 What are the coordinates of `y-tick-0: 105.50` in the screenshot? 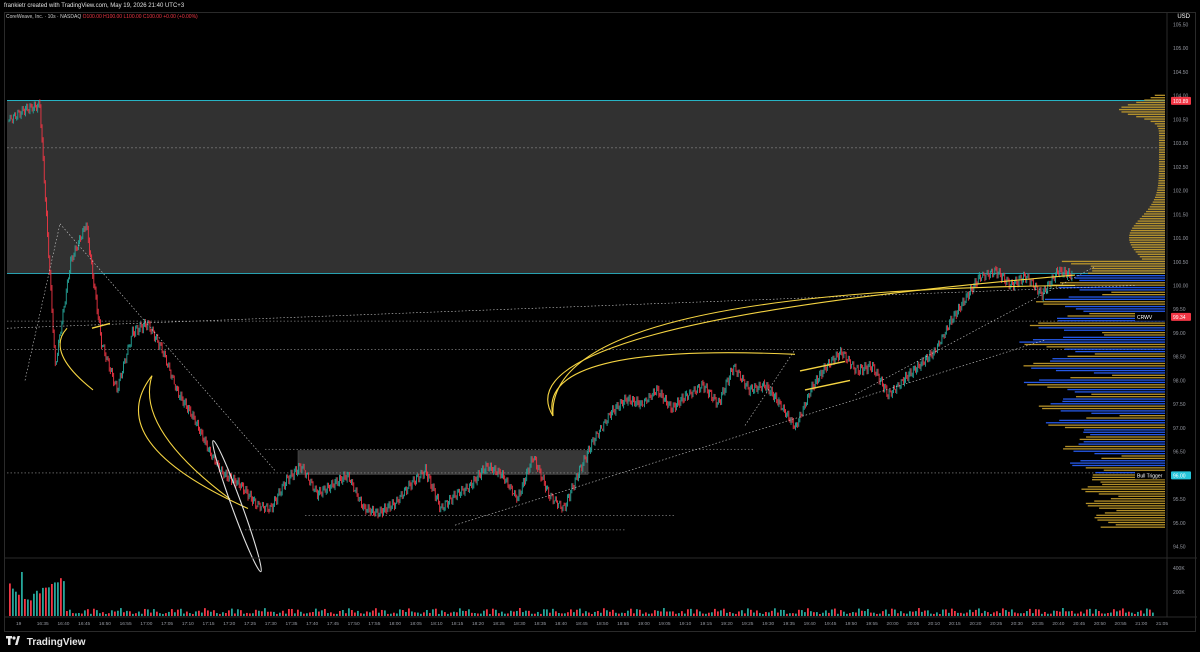 It's located at (1181, 25).